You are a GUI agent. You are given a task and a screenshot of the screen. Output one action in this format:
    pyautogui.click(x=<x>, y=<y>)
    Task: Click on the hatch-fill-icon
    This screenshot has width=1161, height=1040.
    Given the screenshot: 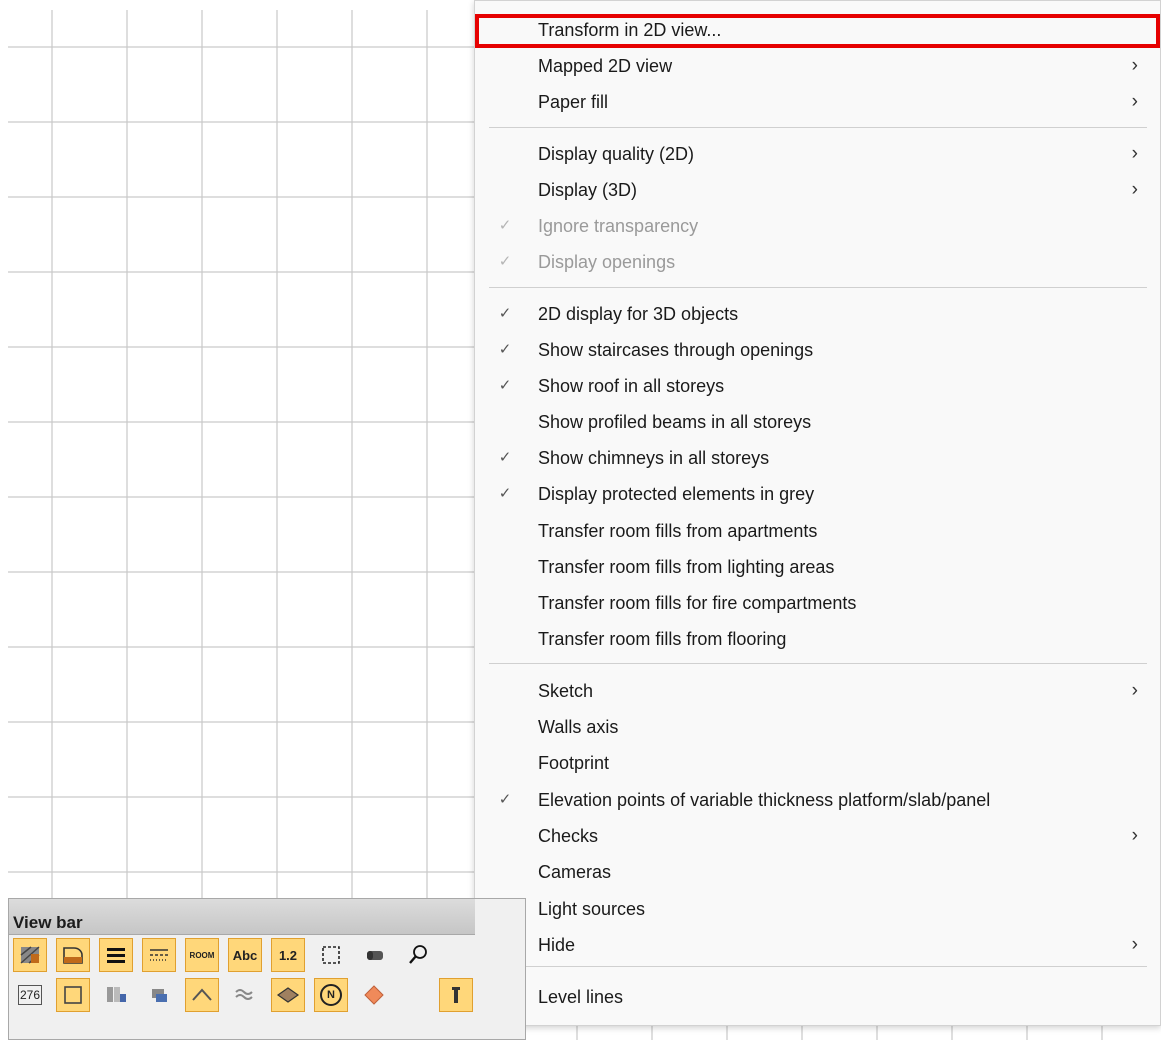 What is the action you would take?
    pyautogui.click(x=30, y=955)
    